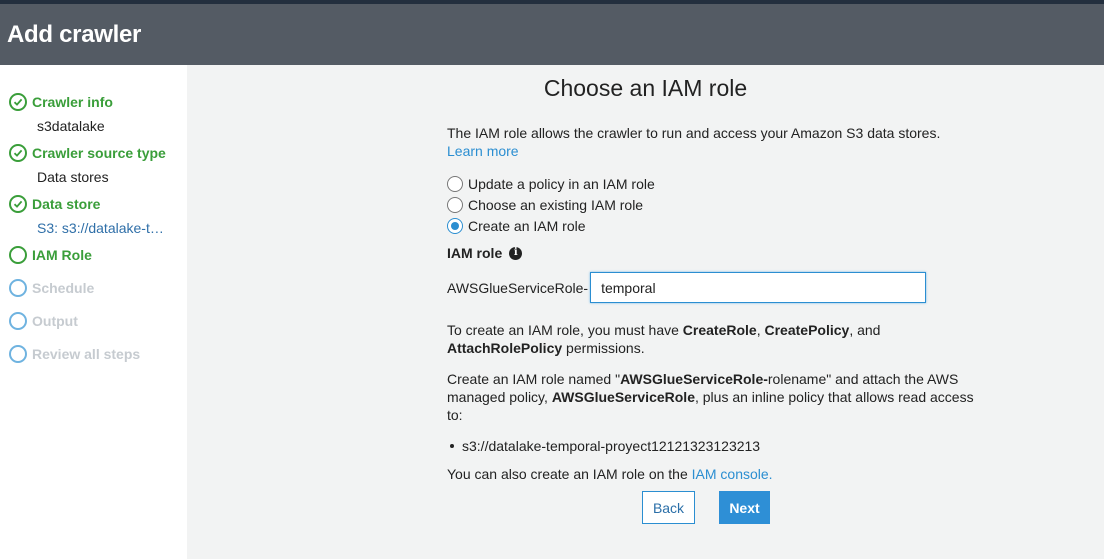 The image size is (1104, 559). What do you see at coordinates (74, 34) in the screenshot?
I see `page-title: Add crawler` at bounding box center [74, 34].